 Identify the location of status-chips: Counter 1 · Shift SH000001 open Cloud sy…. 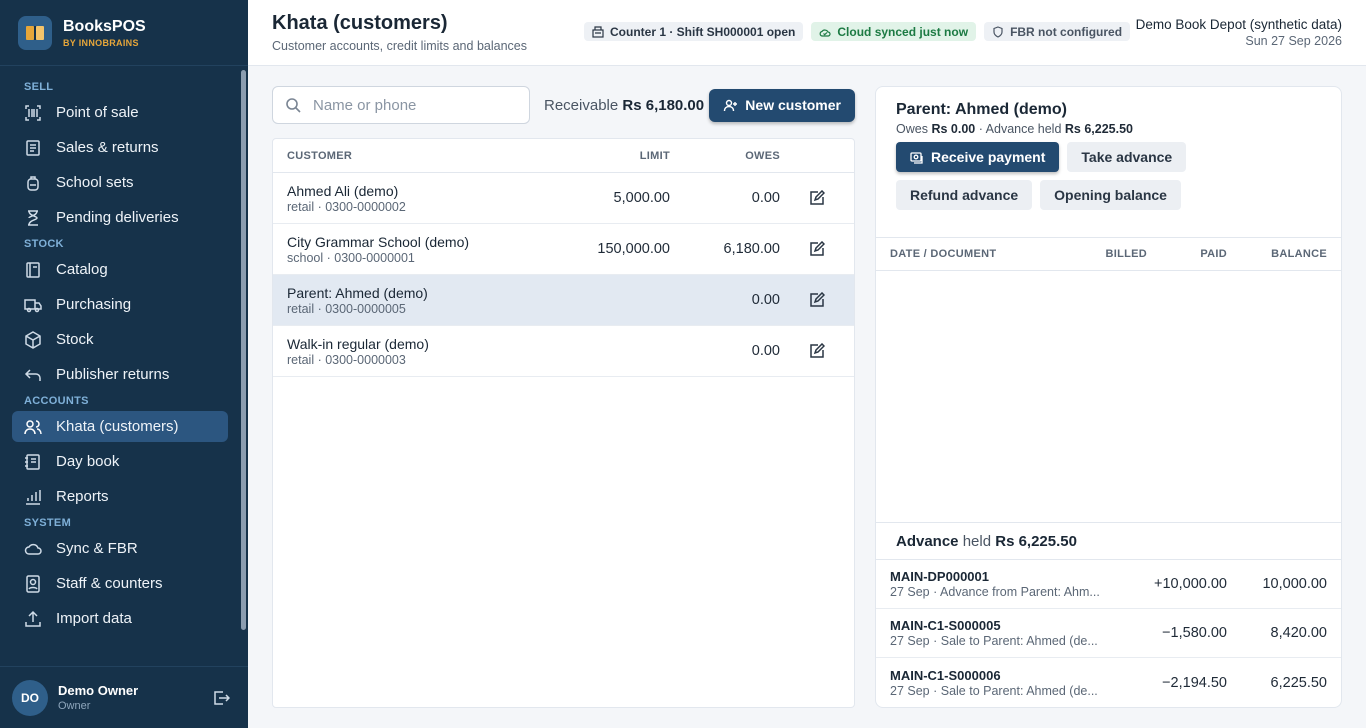
(857, 31).